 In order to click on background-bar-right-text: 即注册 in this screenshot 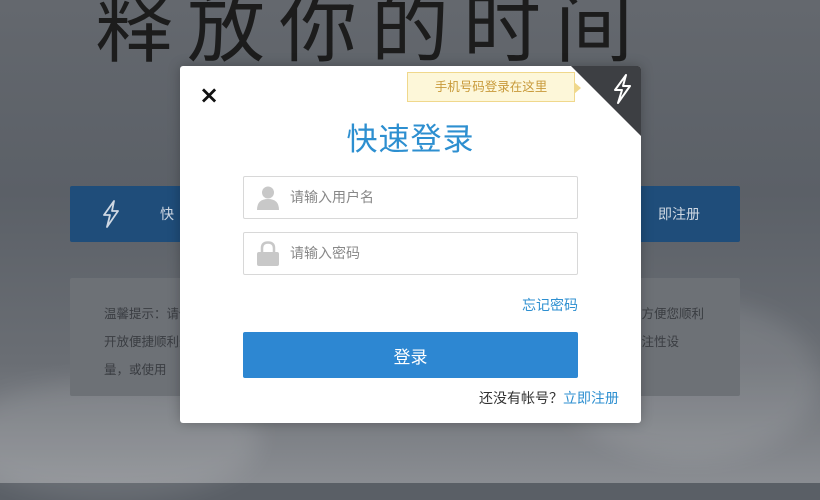, I will do `click(679, 215)`.